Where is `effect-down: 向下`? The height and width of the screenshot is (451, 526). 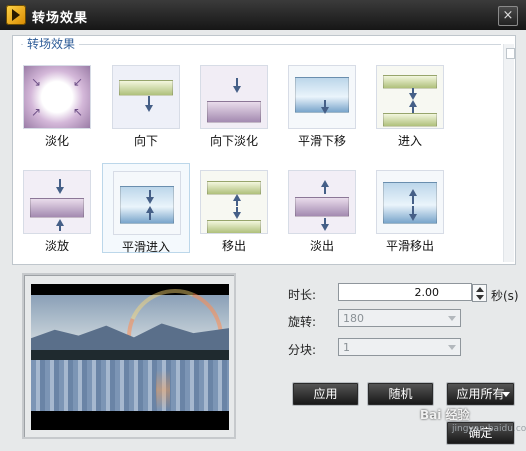
effect-down: 向下 is located at coordinates (146, 103).